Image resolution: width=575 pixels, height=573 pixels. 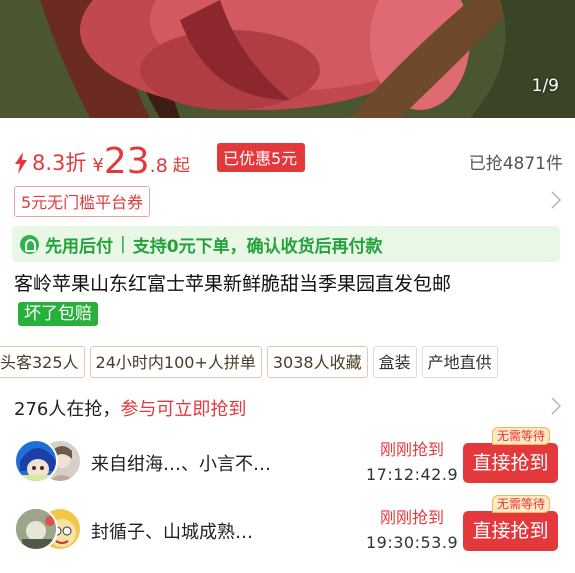 What do you see at coordinates (183, 409) in the screenshot?
I see `group-cta: 参与可立即抢到` at bounding box center [183, 409].